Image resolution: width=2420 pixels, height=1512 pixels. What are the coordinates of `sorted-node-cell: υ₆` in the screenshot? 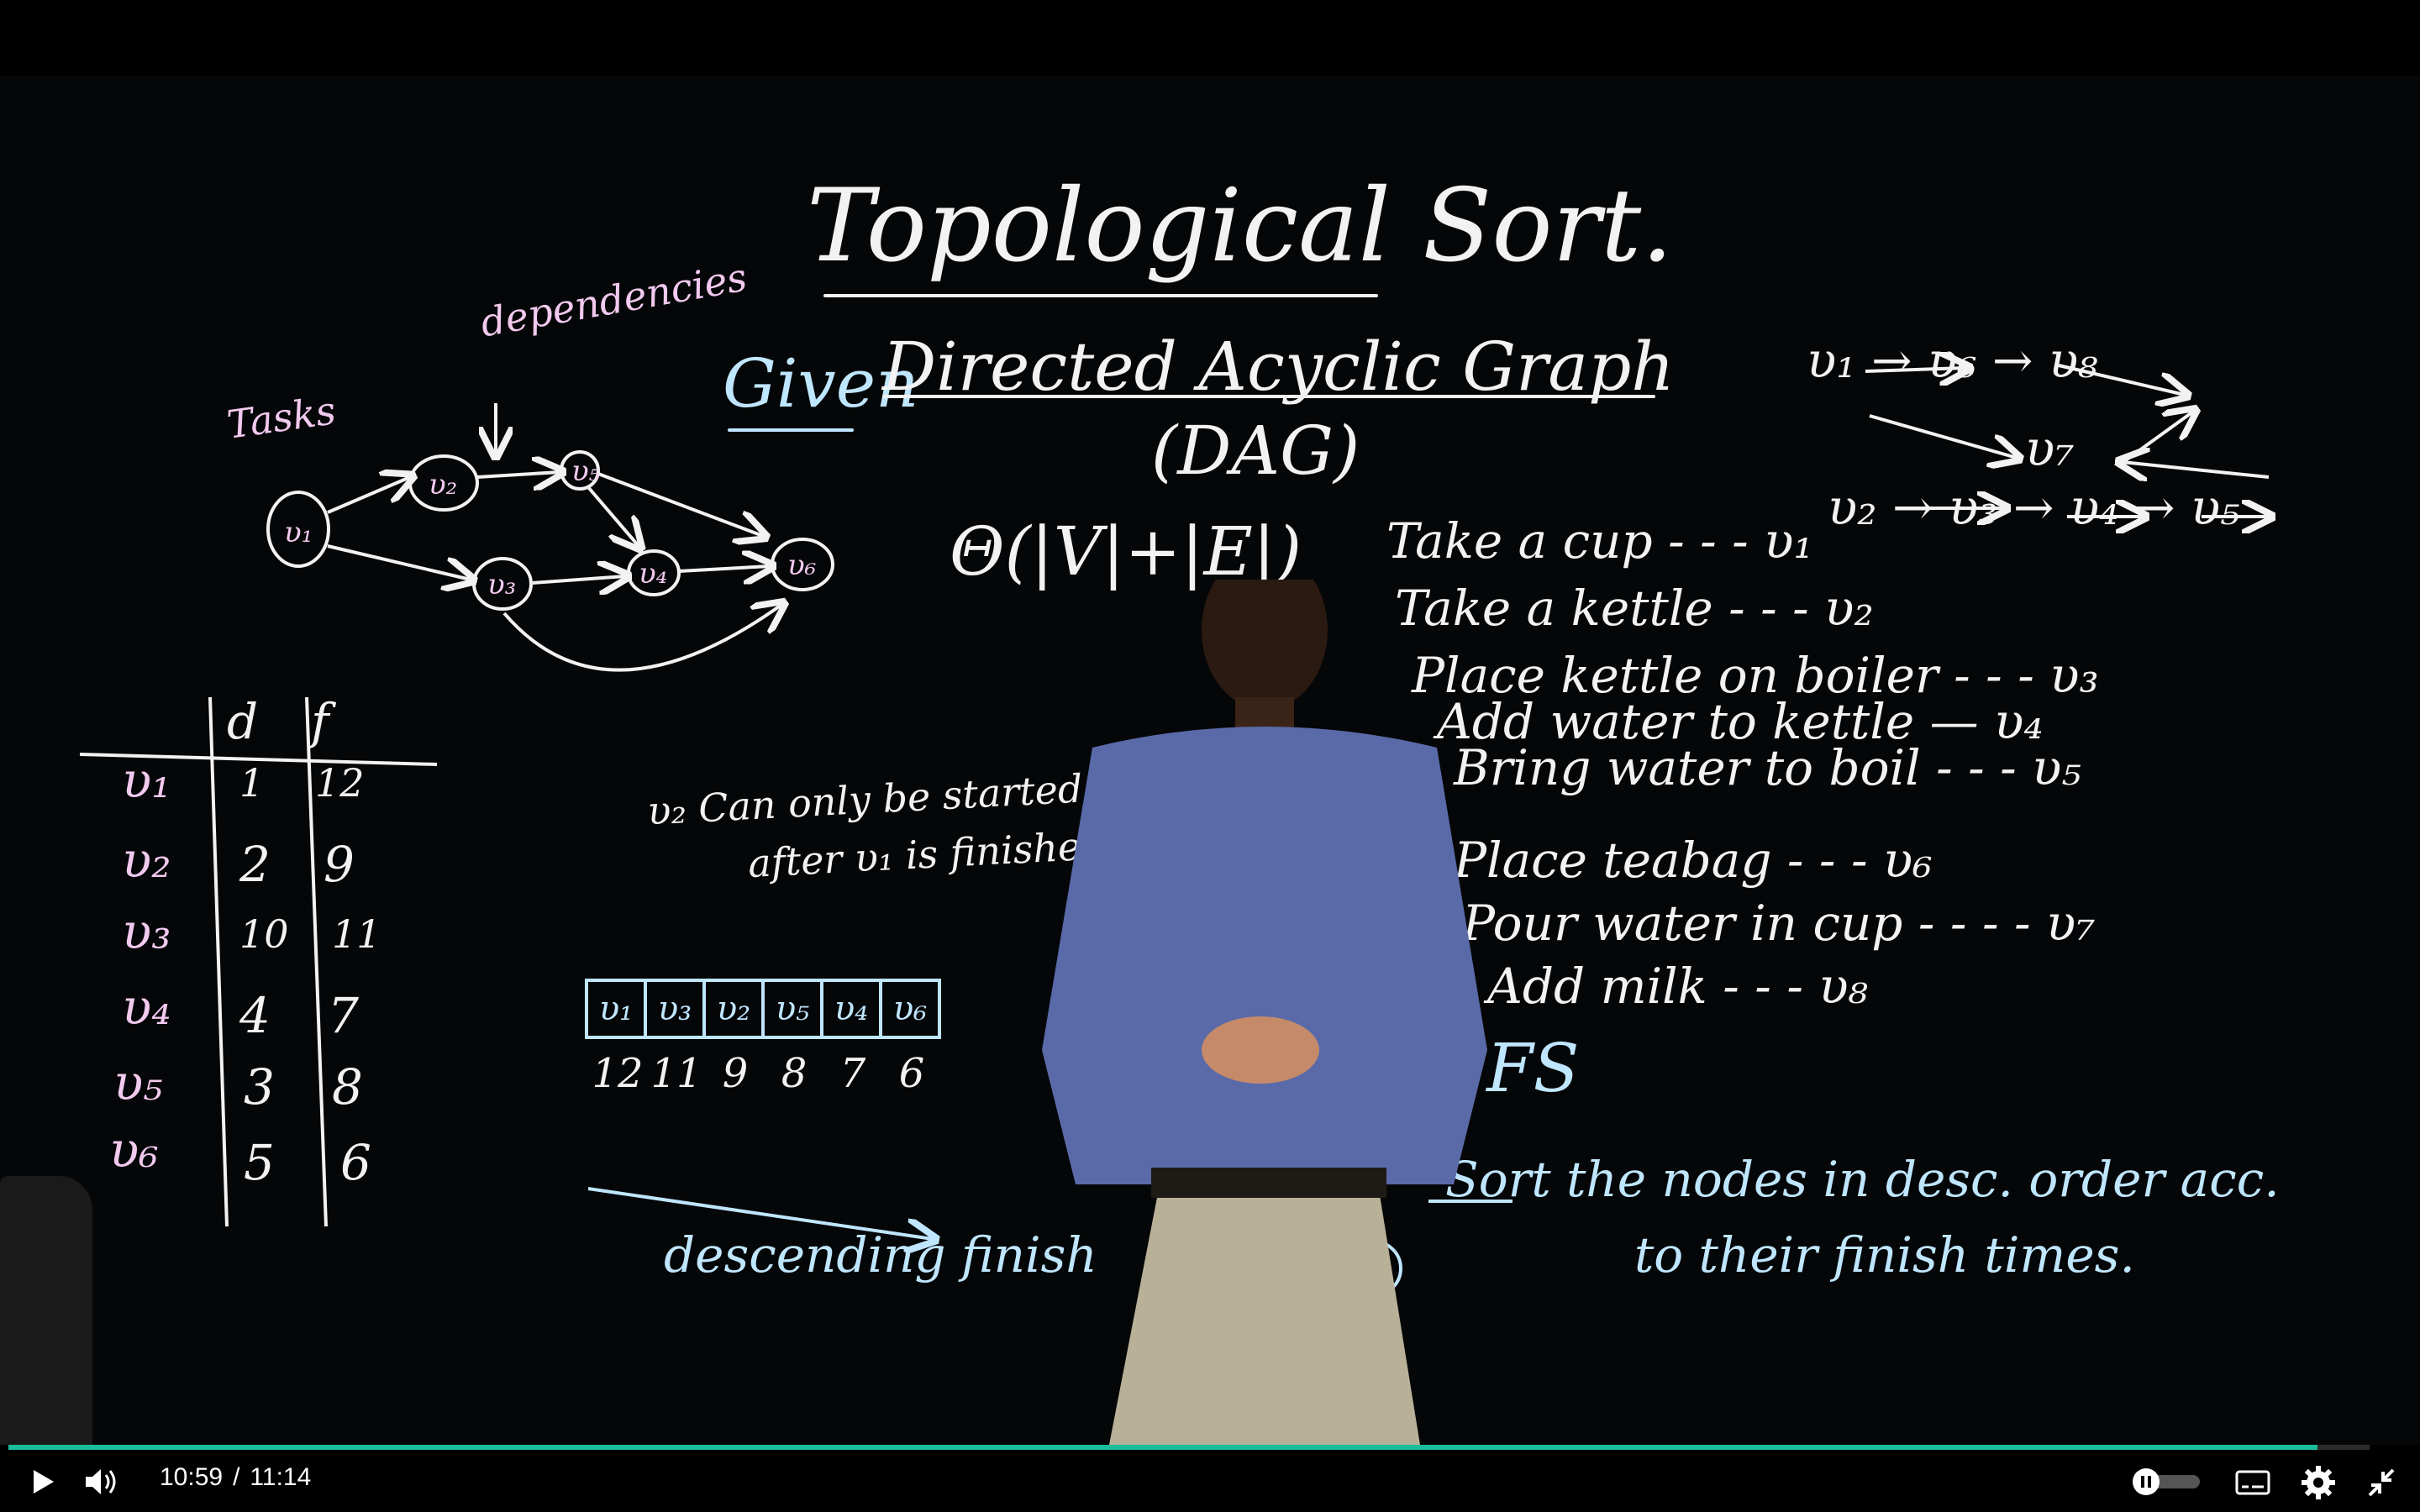 It's located at (910, 1009).